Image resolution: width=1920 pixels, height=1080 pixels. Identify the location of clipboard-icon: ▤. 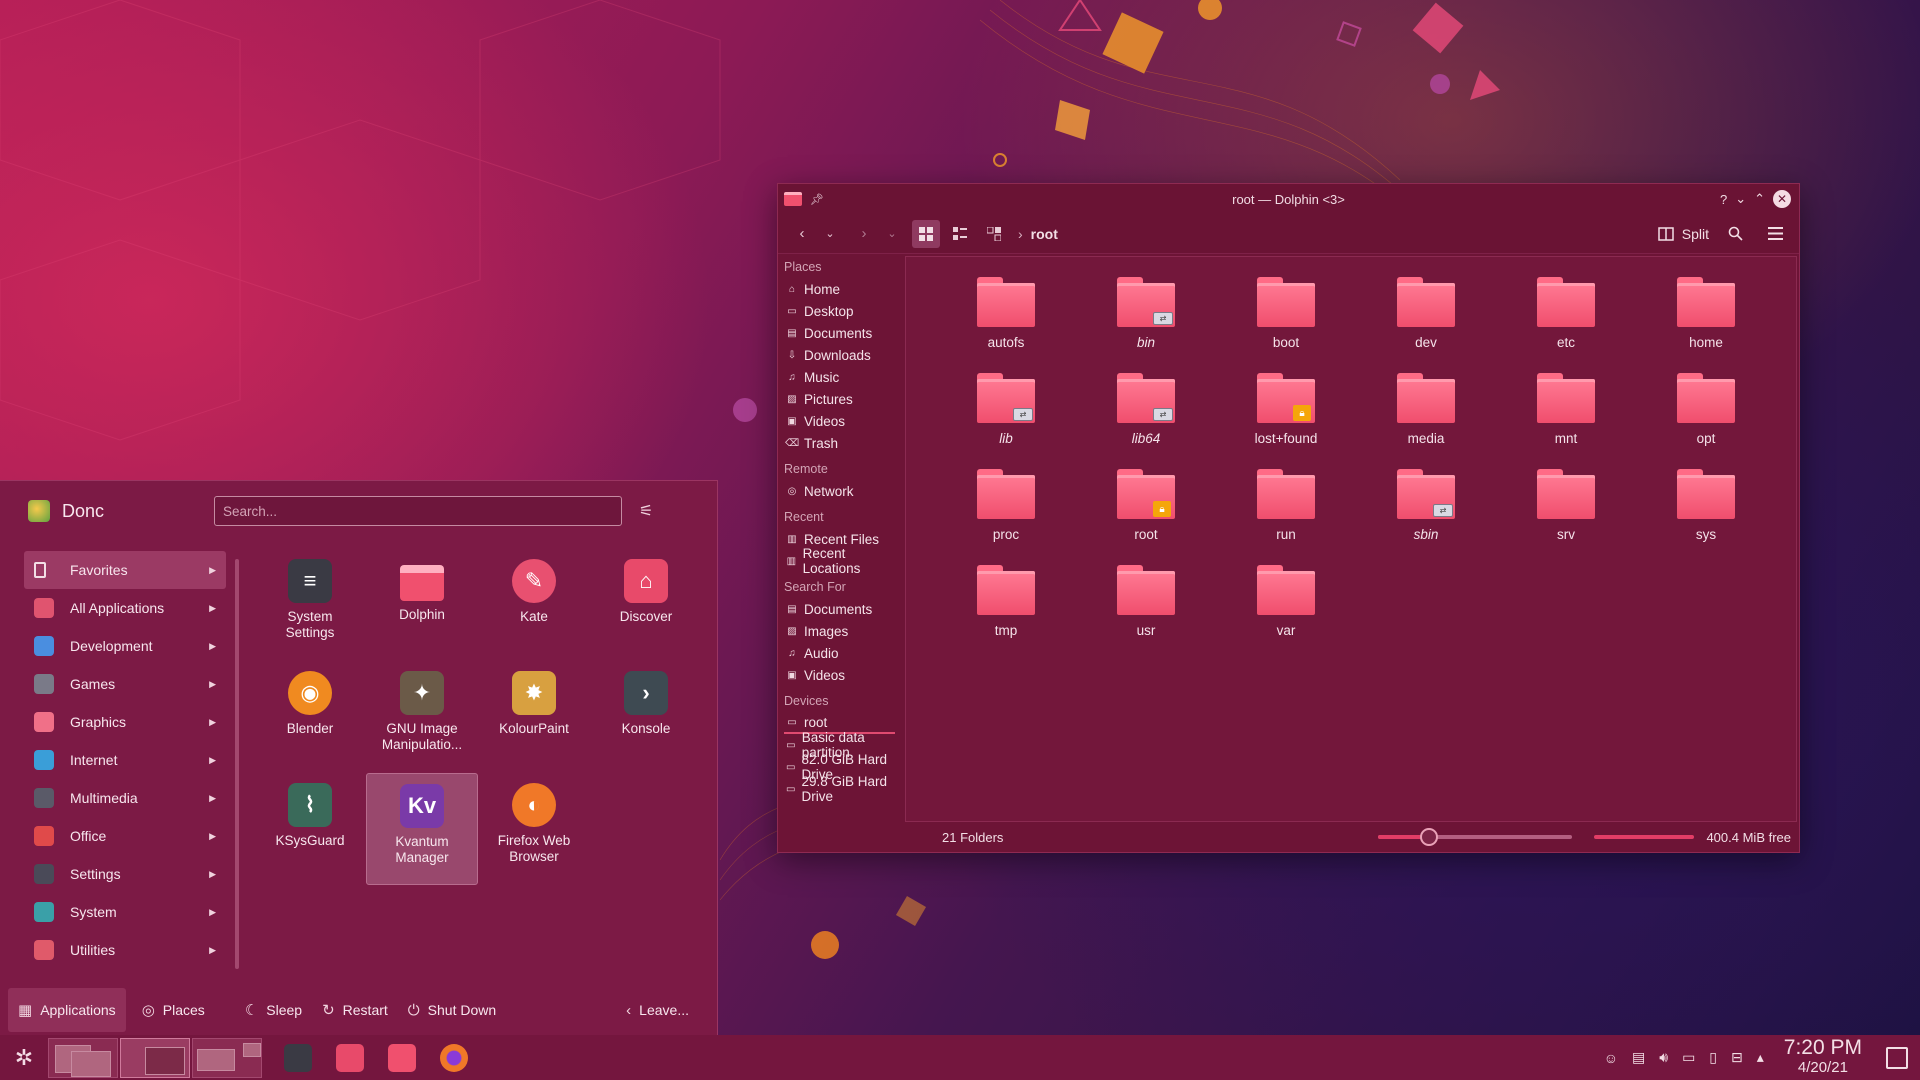
(1638, 1057).